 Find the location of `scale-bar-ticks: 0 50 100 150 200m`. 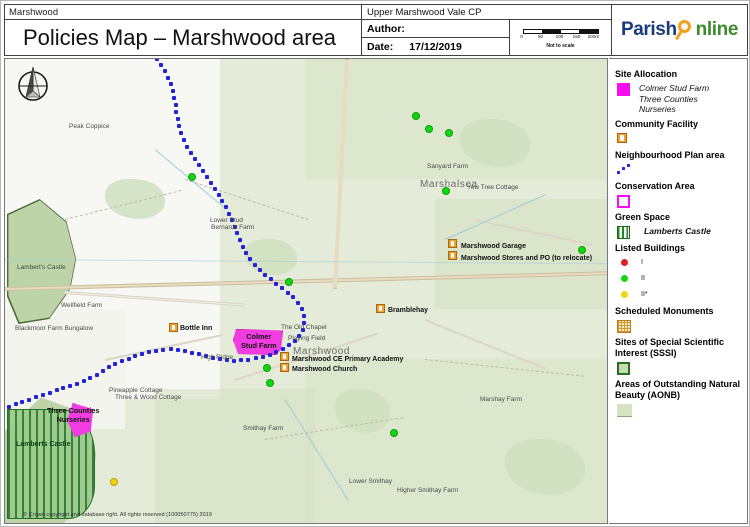

scale-bar-ticks: 0 50 100 150 200m is located at coordinates (561, 38).